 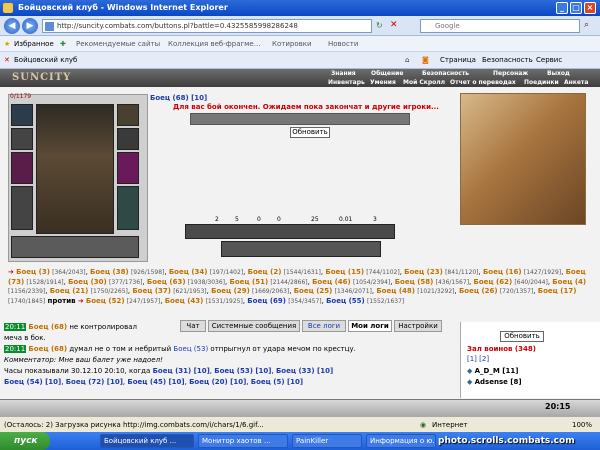 I want to click on menu-transfers: Отчет о переводах, so click(x=483, y=82).